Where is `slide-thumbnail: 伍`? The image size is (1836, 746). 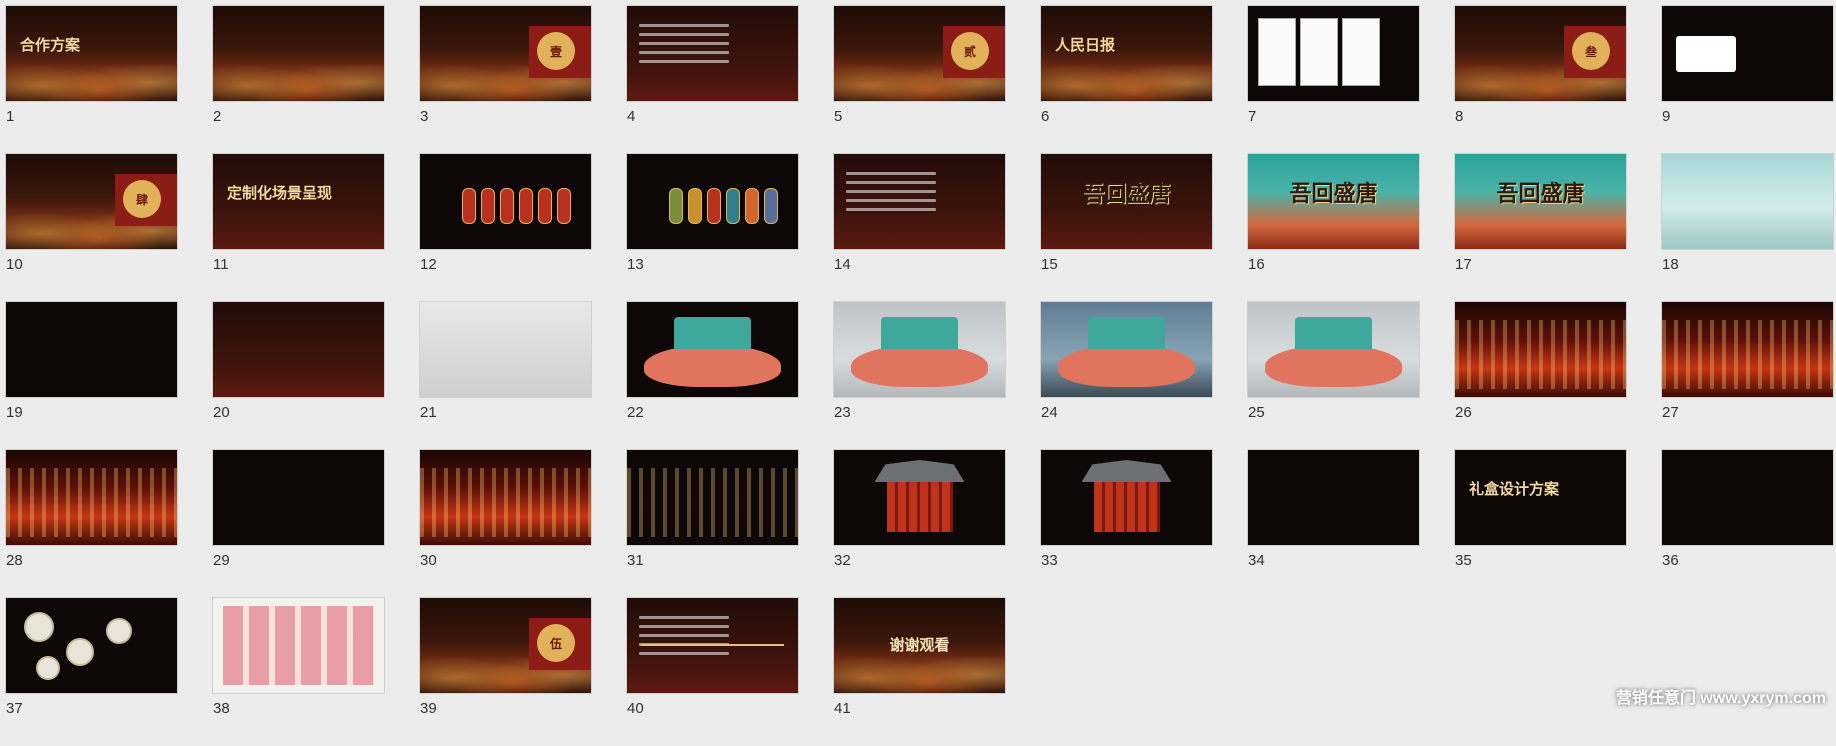
slide-thumbnail: 伍 is located at coordinates (505, 645).